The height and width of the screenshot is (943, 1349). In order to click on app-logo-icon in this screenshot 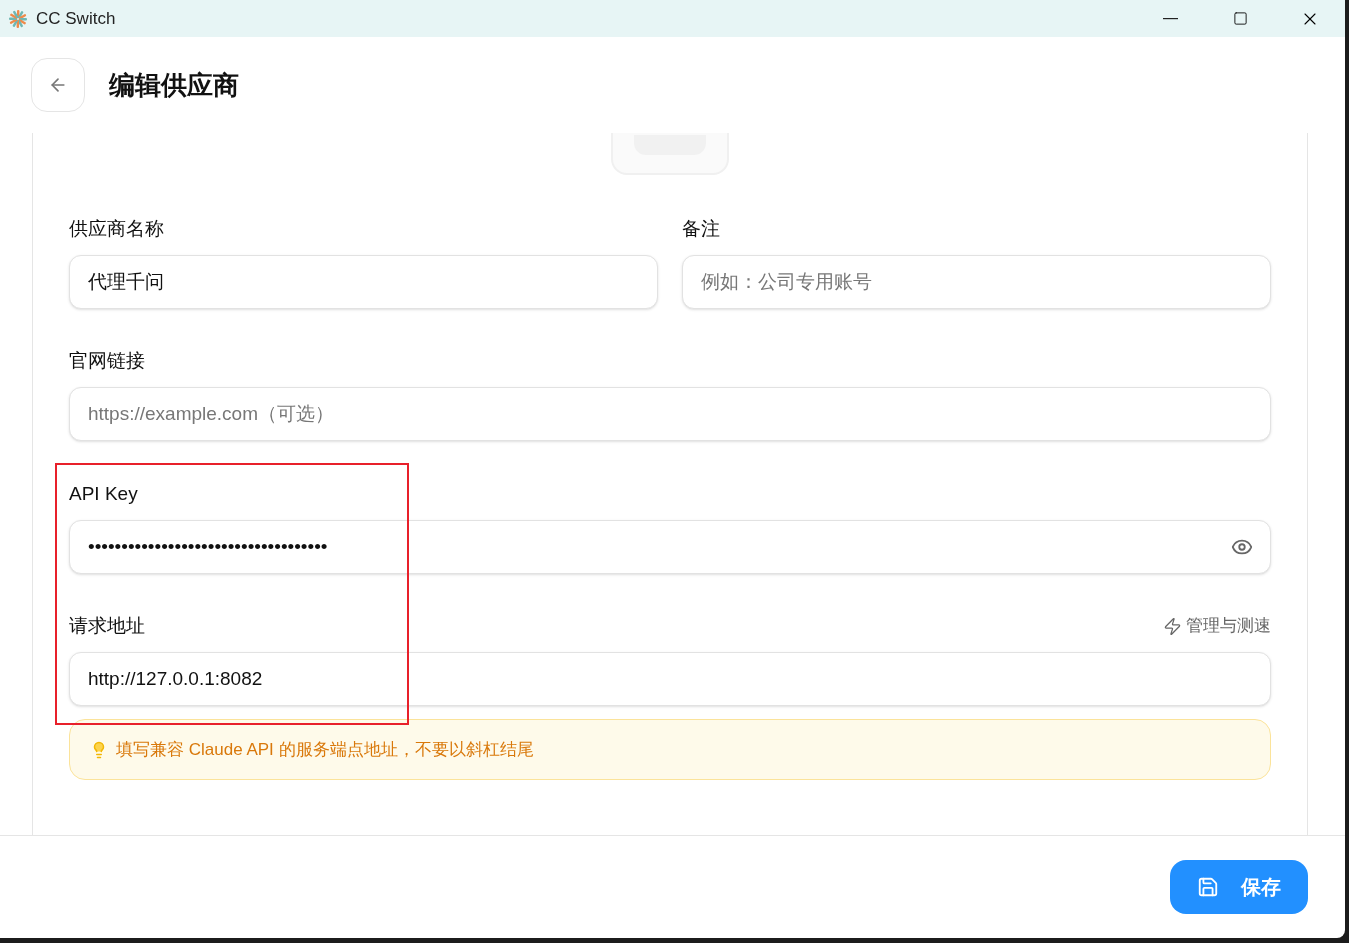, I will do `click(18, 18)`.